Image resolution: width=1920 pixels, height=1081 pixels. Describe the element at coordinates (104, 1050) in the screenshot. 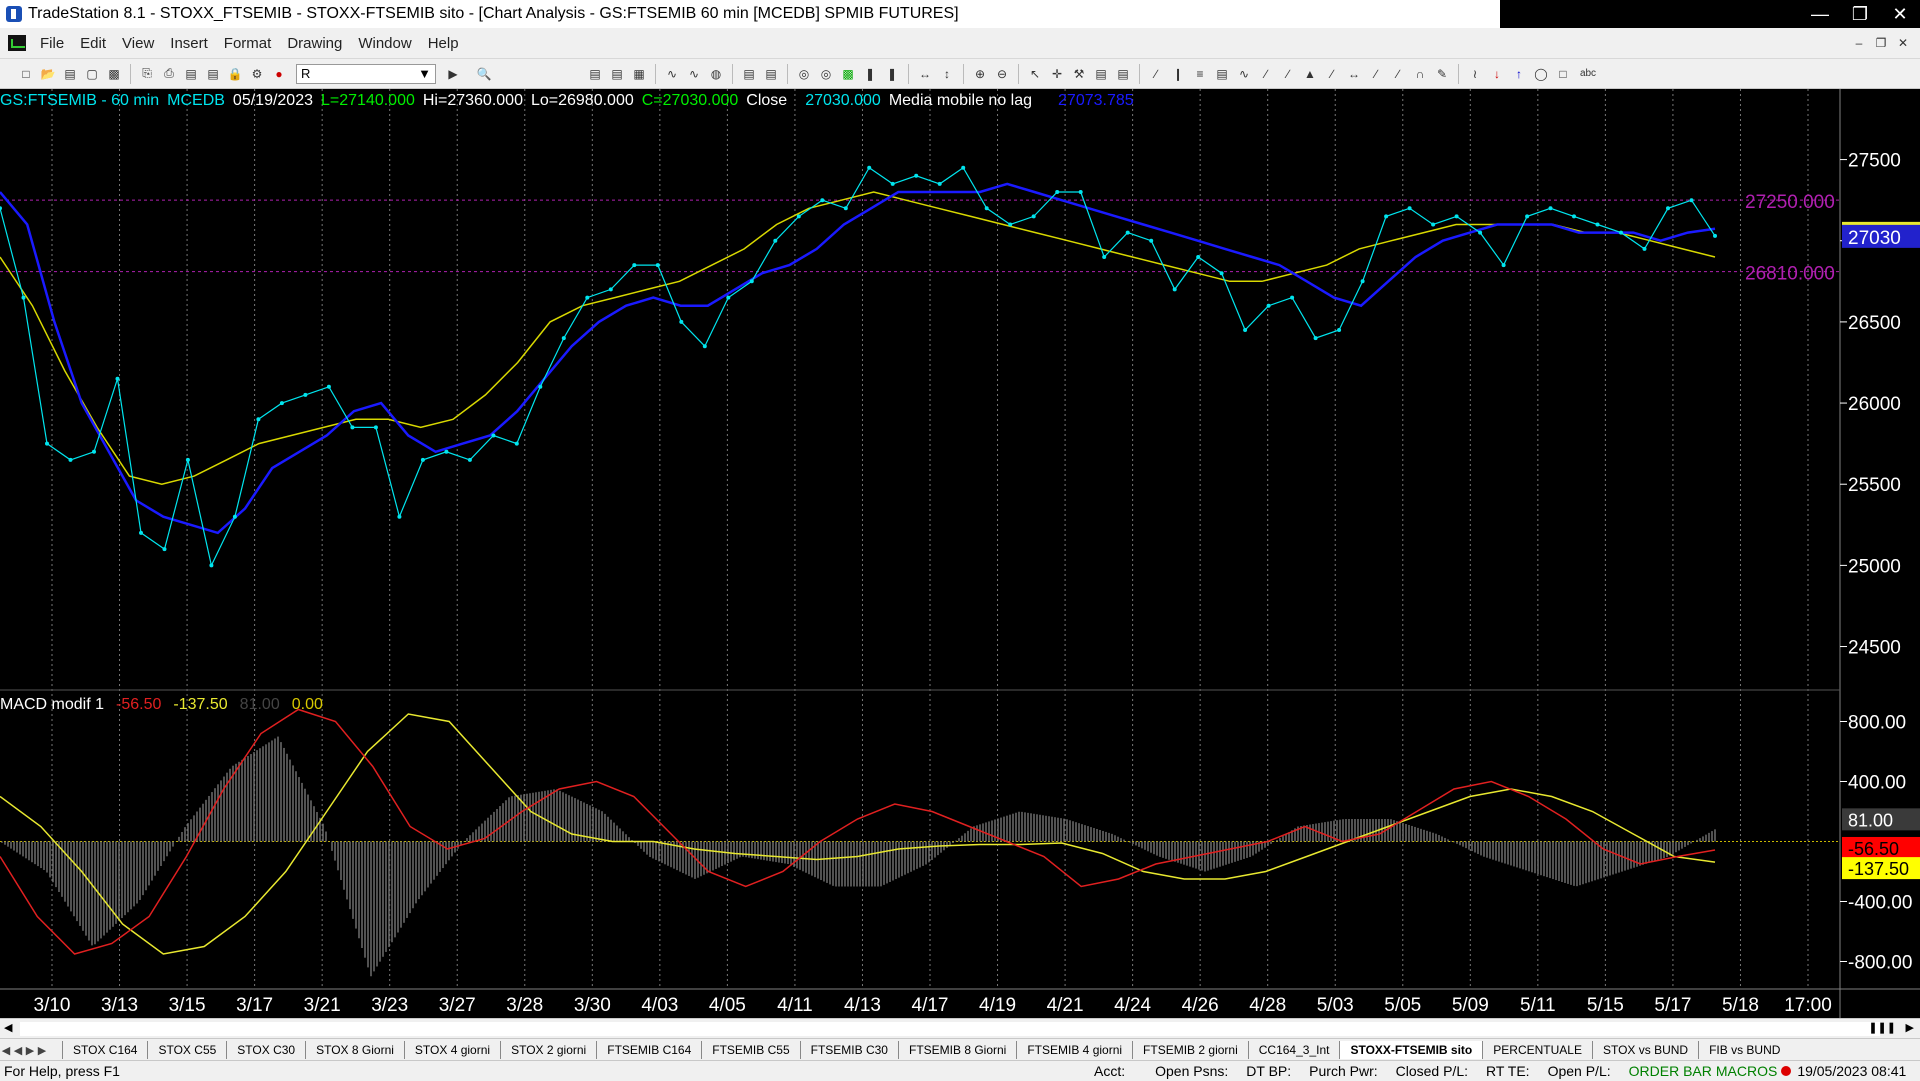

I see `sheet-tab: STOX C164` at that location.